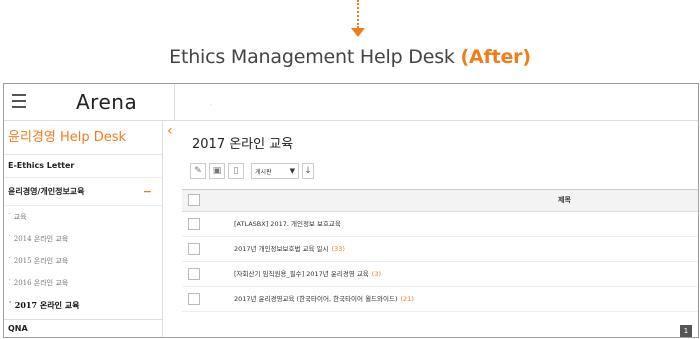 The height and width of the screenshot is (339, 700). What do you see at coordinates (83, 239) in the screenshot?
I see `sidebar-subitem-2014: ˙ 2014 온라인 교육` at bounding box center [83, 239].